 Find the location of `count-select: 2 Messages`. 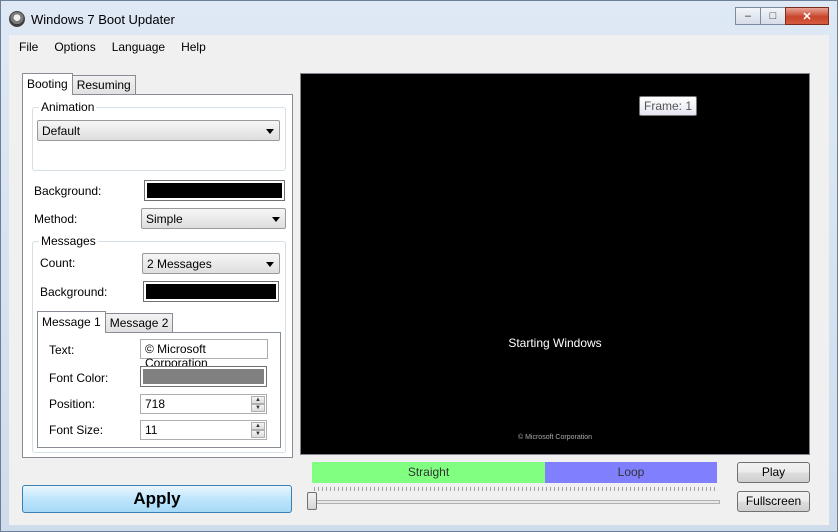

count-select: 2 Messages is located at coordinates (211, 263).